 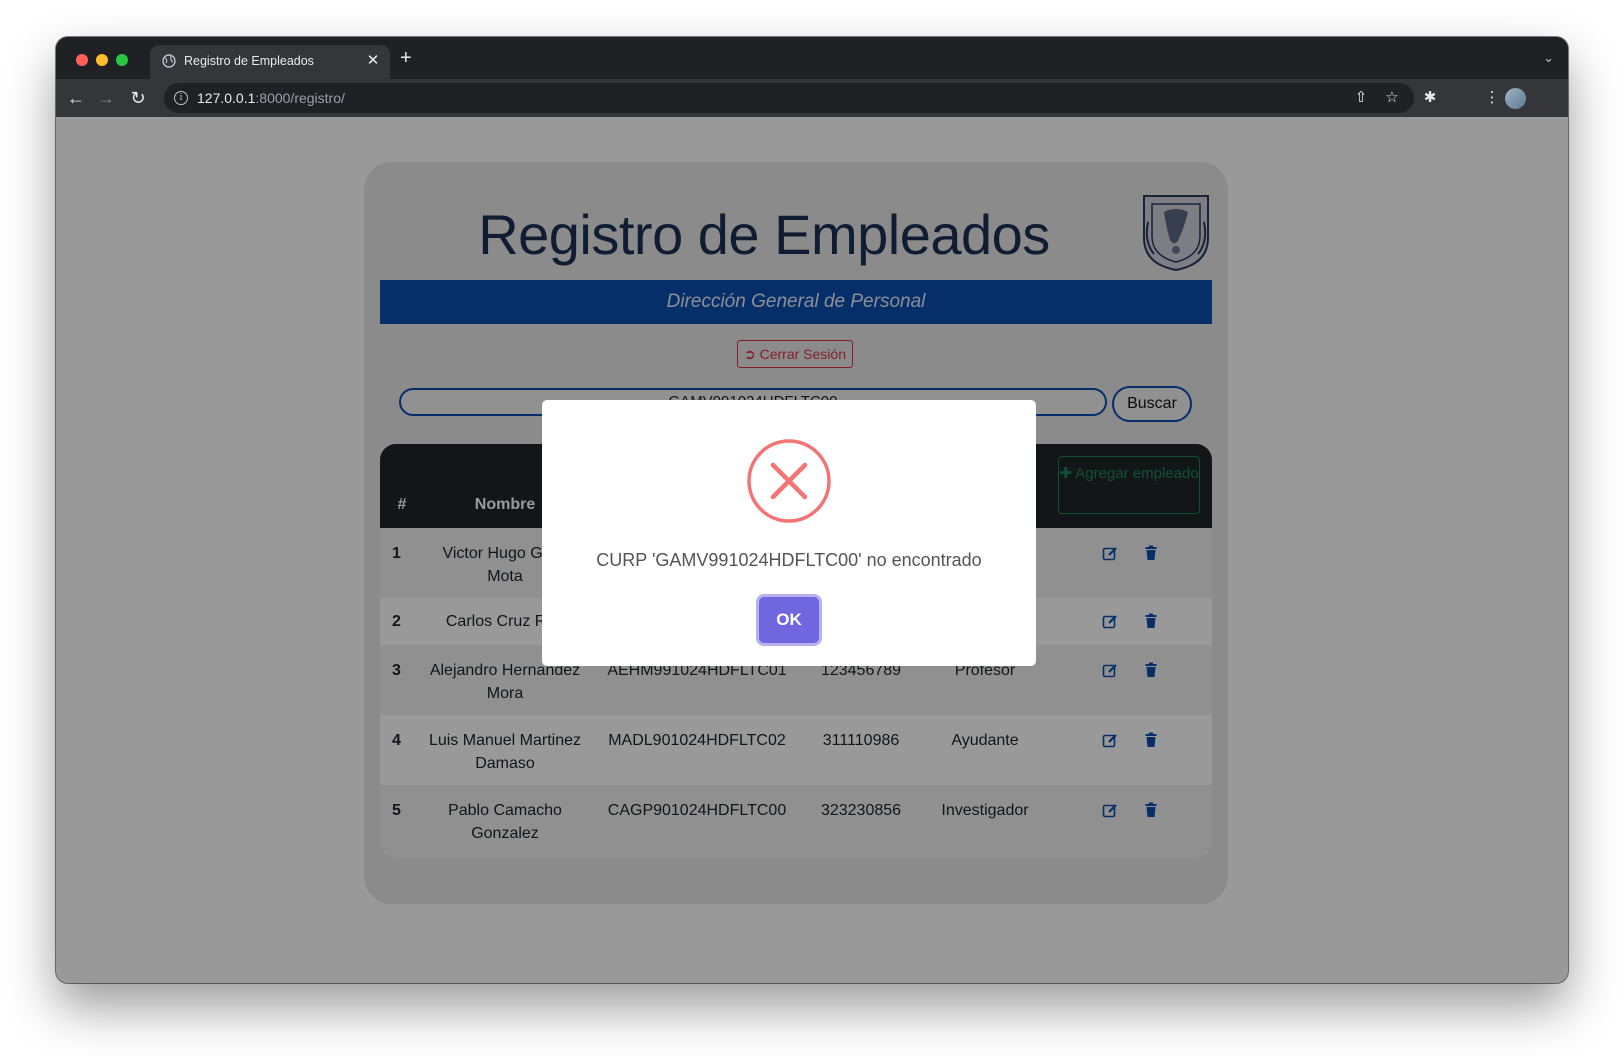 What do you see at coordinates (1515, 98) in the screenshot?
I see `profile-avatar` at bounding box center [1515, 98].